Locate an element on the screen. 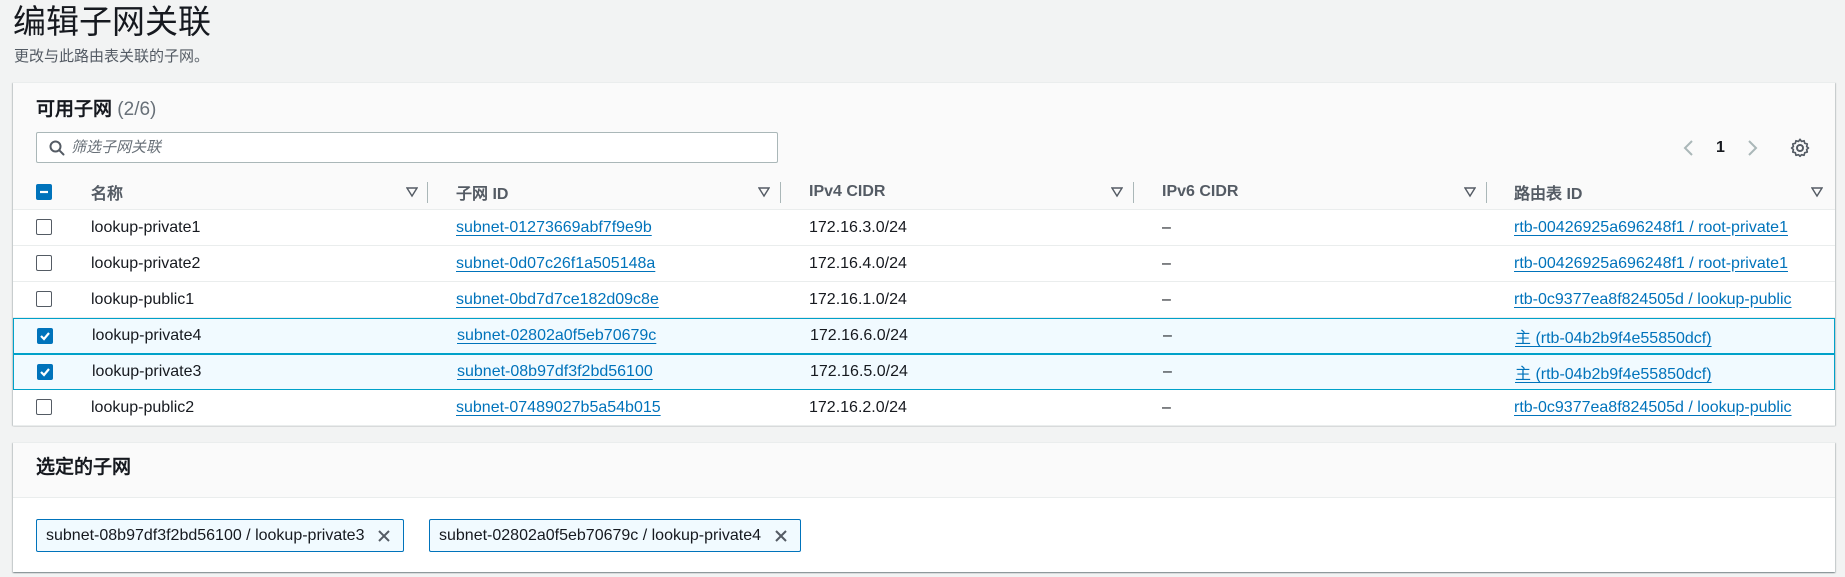 The width and height of the screenshot is (1845, 577). next-page-button is located at coordinates (1753, 148).